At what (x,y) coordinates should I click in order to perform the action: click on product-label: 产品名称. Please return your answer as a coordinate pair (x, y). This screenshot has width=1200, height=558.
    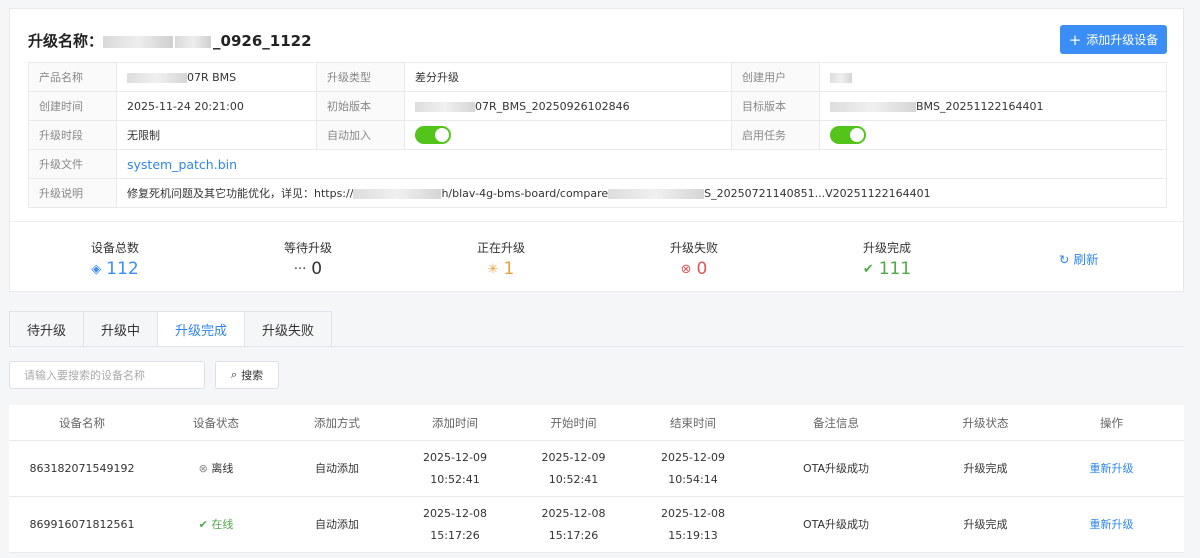
    Looking at the image, I should click on (72, 77).